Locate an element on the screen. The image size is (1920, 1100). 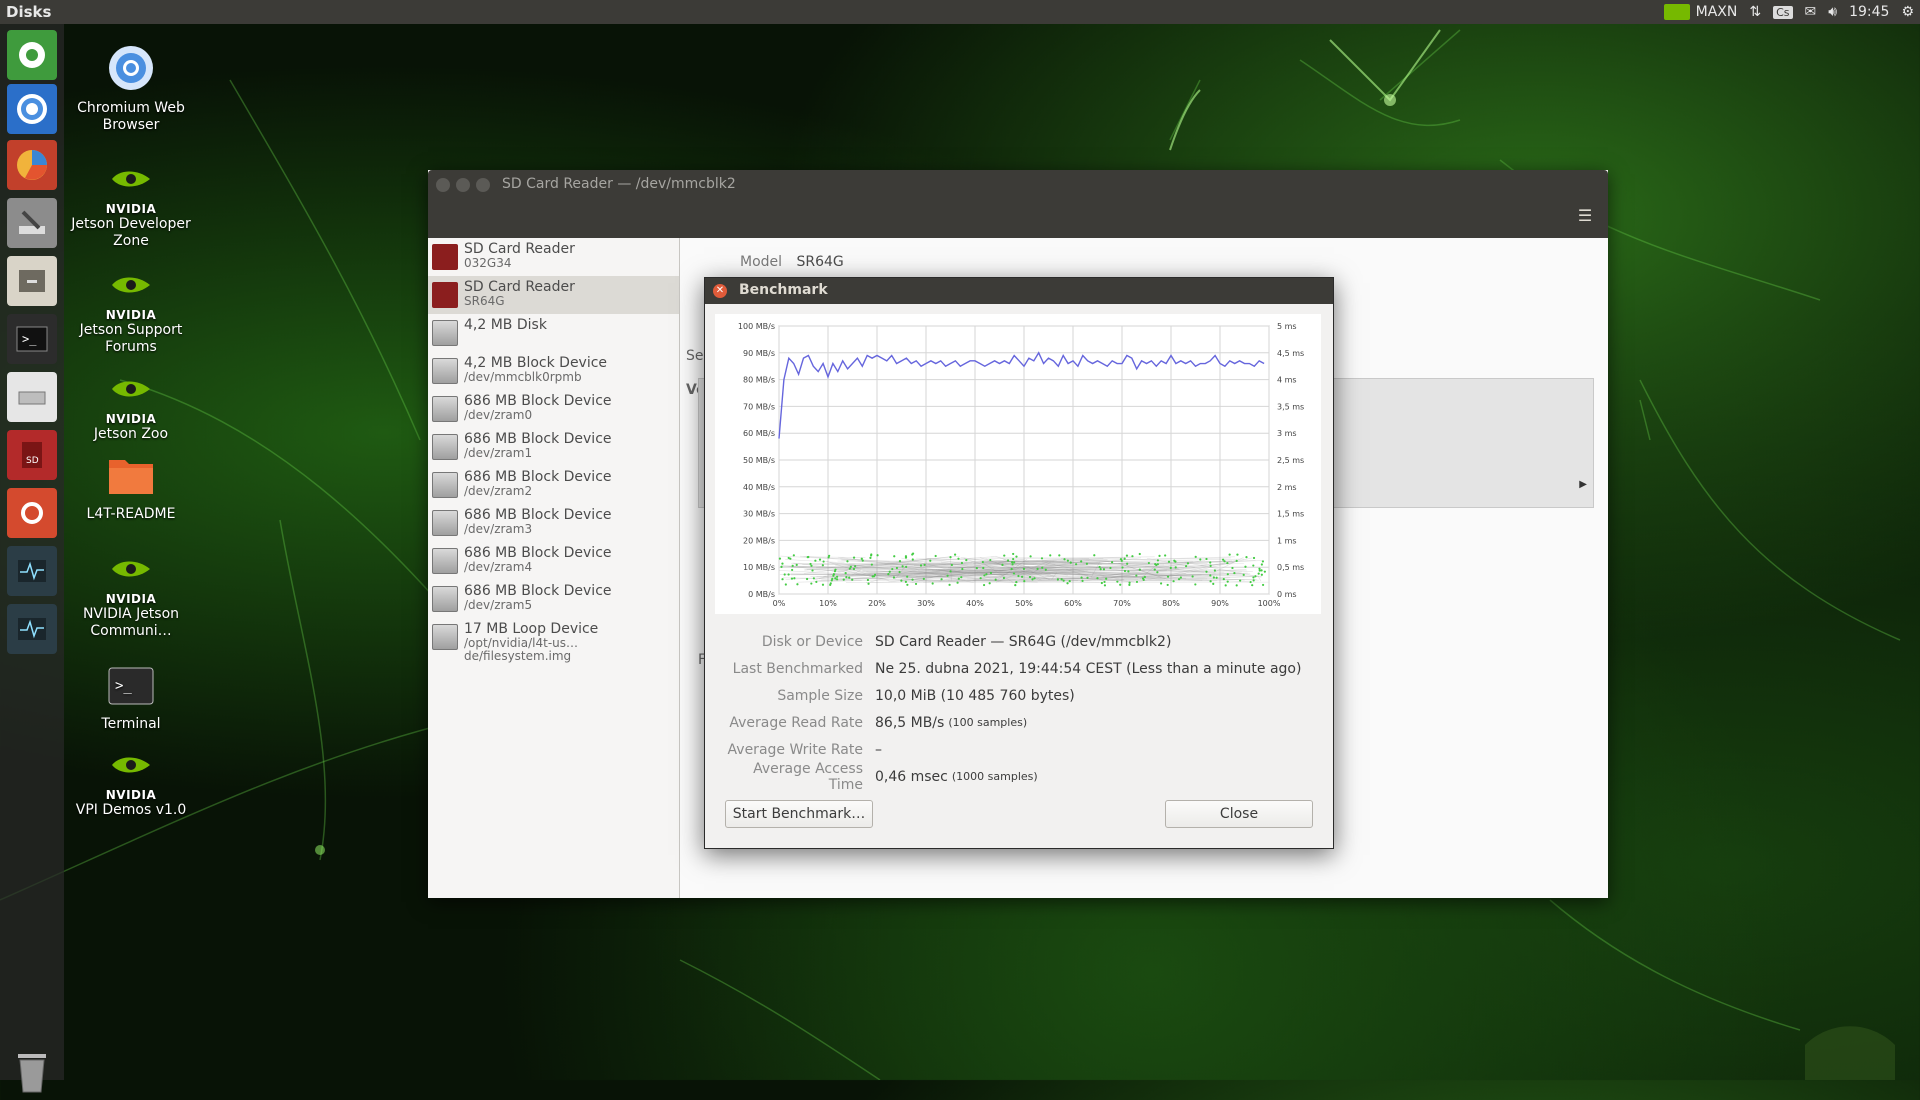
desktop-icon-chromium: Chromium Web Browser is located at coordinates (131, 89).